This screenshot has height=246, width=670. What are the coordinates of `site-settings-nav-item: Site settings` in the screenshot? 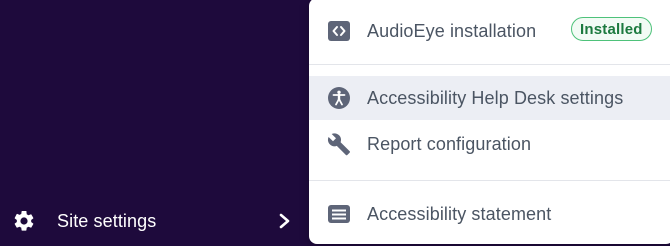 It's located at (152, 221).